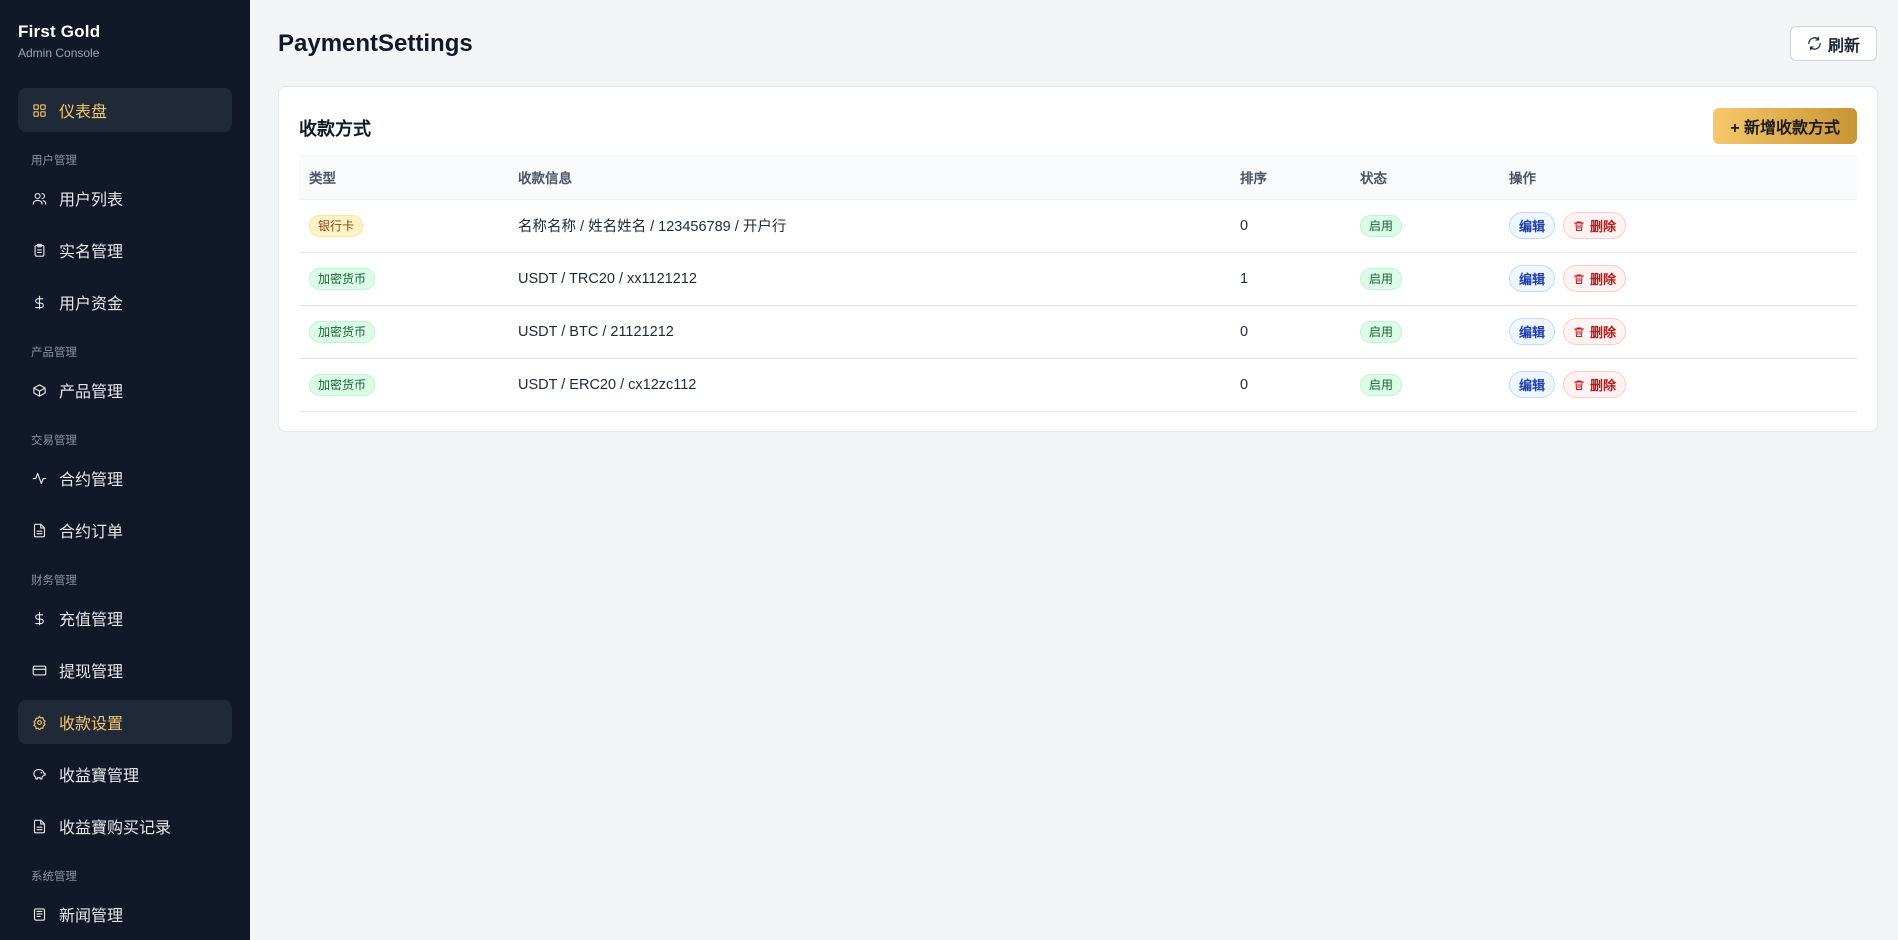 The height and width of the screenshot is (940, 1898). Describe the element at coordinates (869, 332) in the screenshot. I see `cell-info: USDT / BTC / 21121212` at that location.